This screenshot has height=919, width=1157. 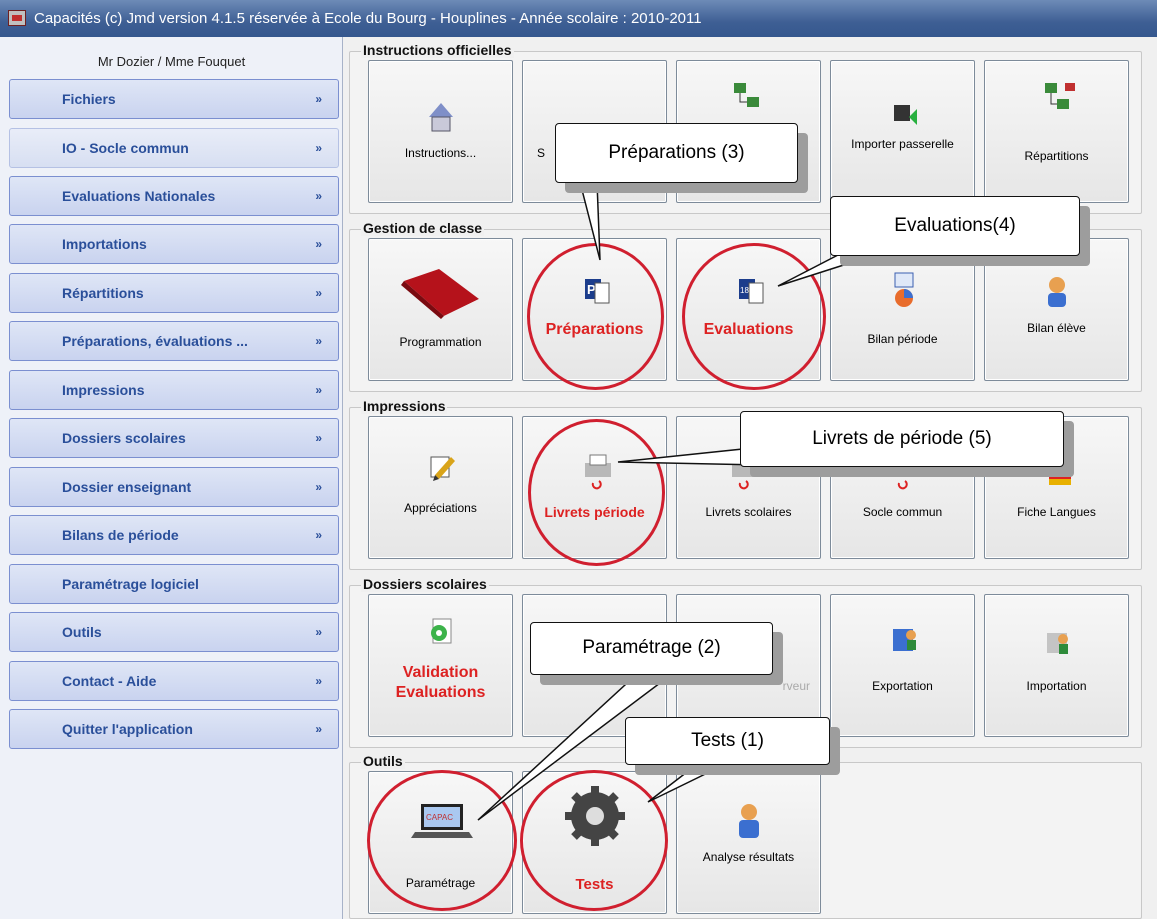 I want to click on importation-button: Importation, so click(x=1056, y=665).